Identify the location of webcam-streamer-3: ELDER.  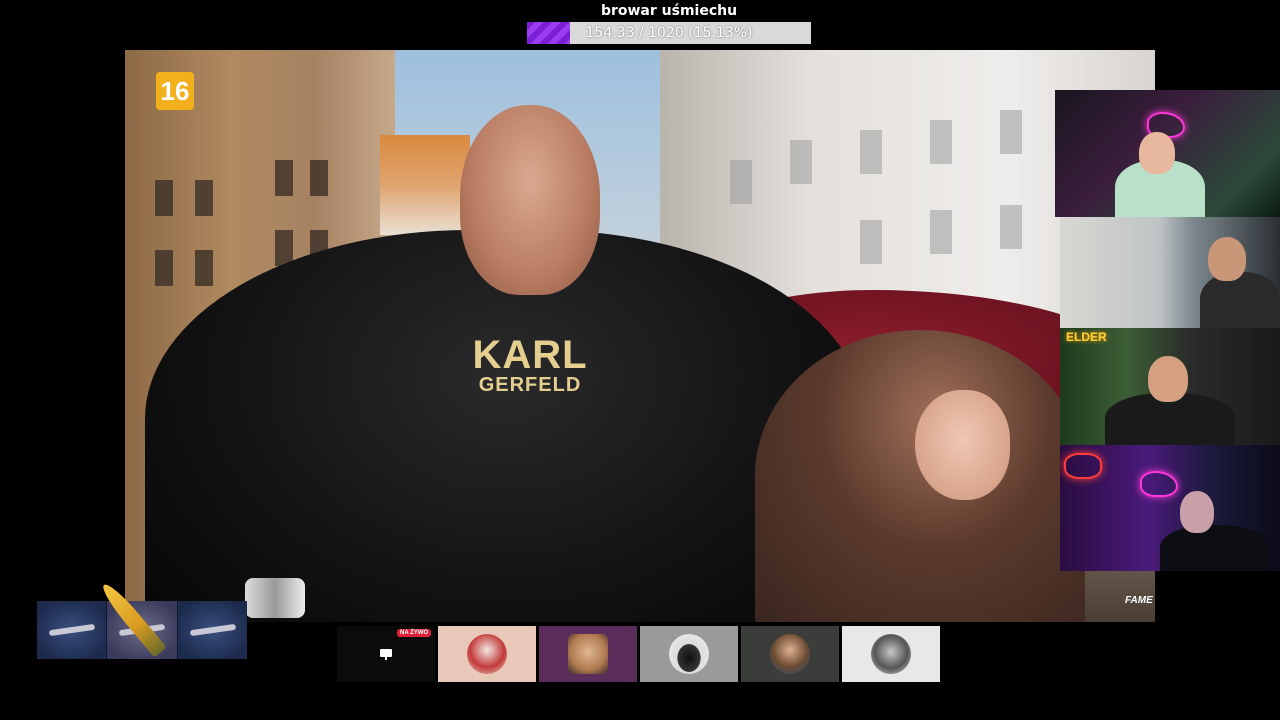
(1170, 386).